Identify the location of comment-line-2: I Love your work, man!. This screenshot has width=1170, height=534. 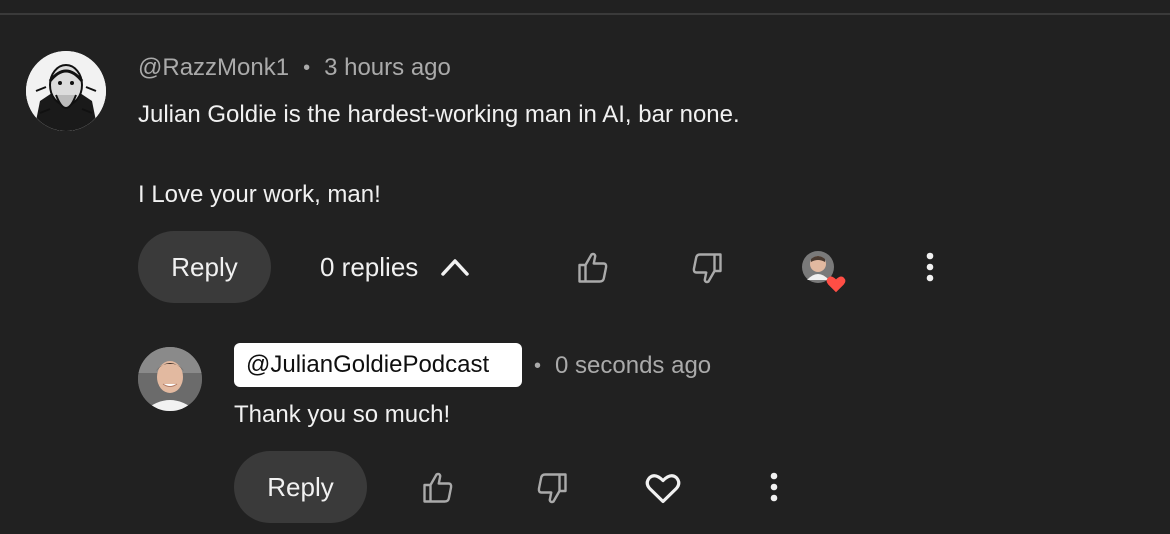
(259, 194).